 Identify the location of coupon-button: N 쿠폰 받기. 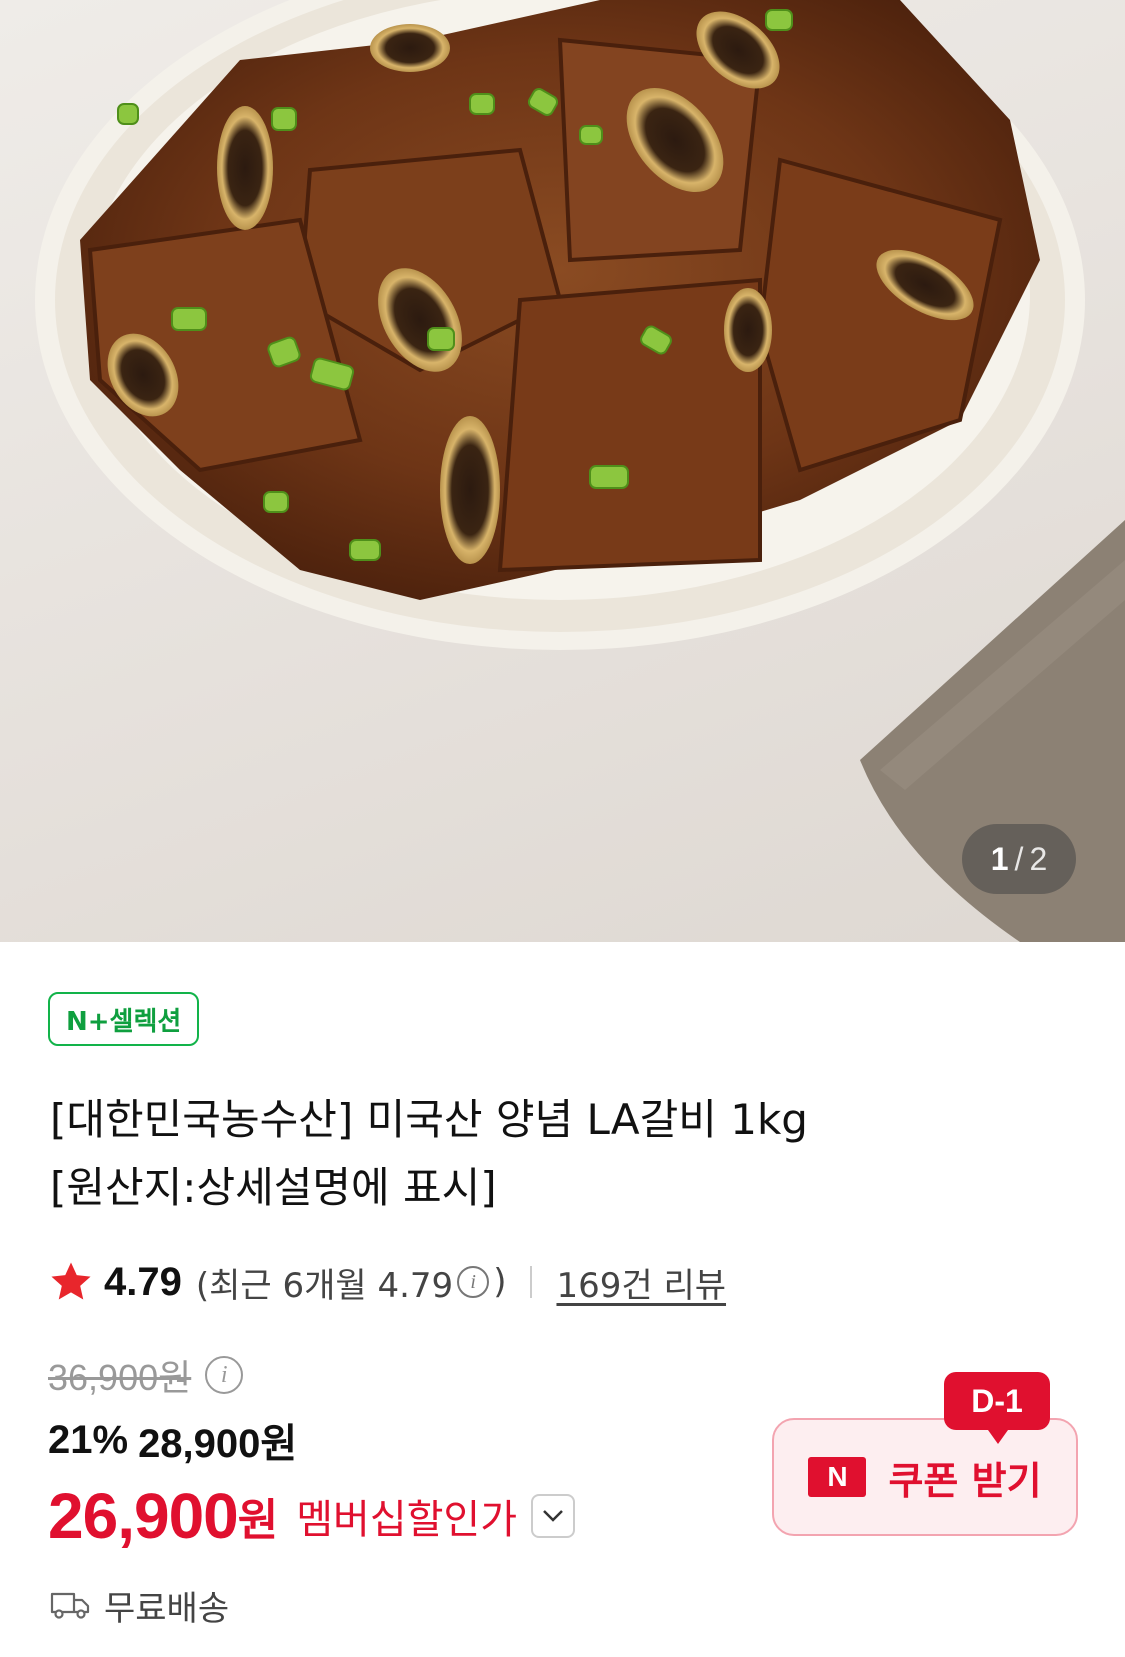
(925, 1477).